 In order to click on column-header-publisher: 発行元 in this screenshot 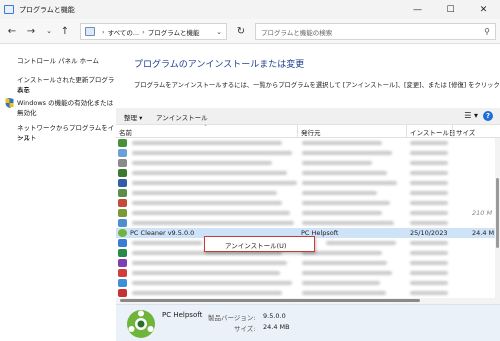, I will do `click(311, 132)`.